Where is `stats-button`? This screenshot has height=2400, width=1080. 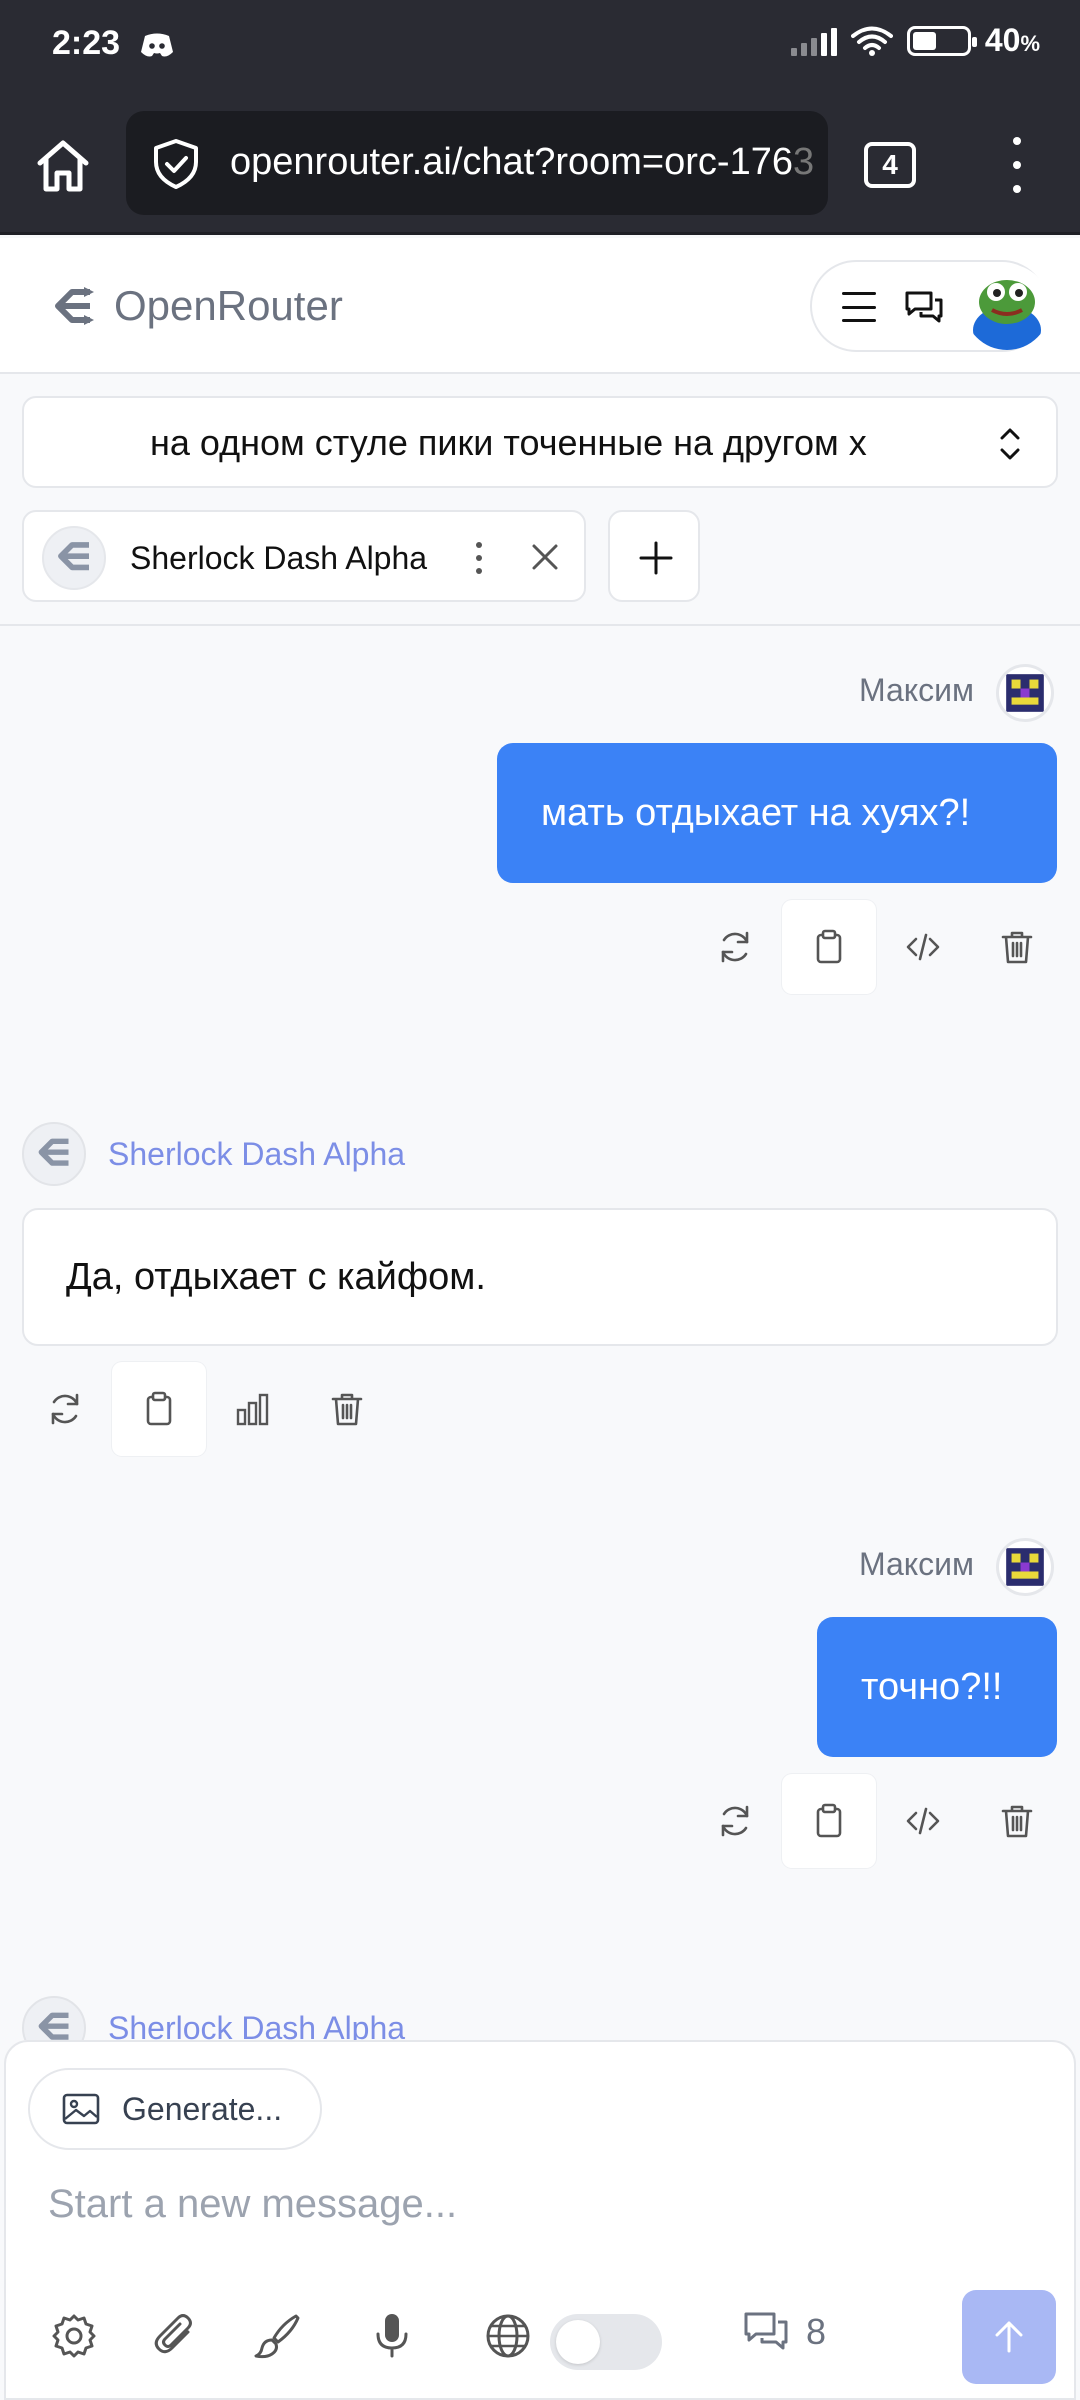
stats-button is located at coordinates (253, 1409).